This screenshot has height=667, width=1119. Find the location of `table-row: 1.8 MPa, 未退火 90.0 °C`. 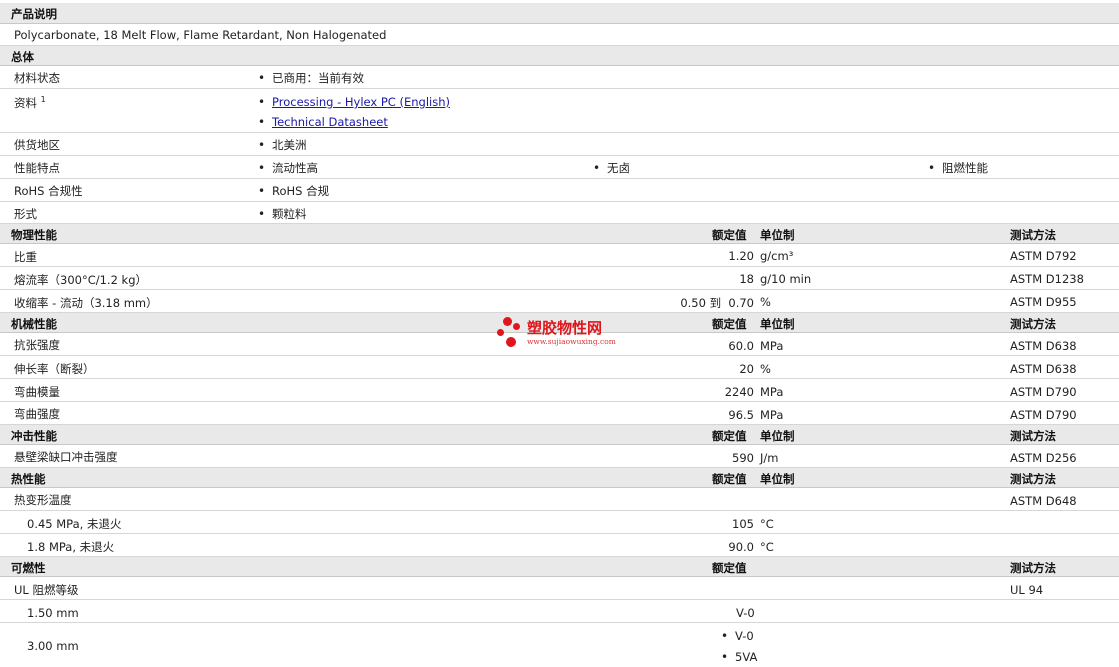

table-row: 1.8 MPa, 未退火 90.0 °C is located at coordinates (559, 545).